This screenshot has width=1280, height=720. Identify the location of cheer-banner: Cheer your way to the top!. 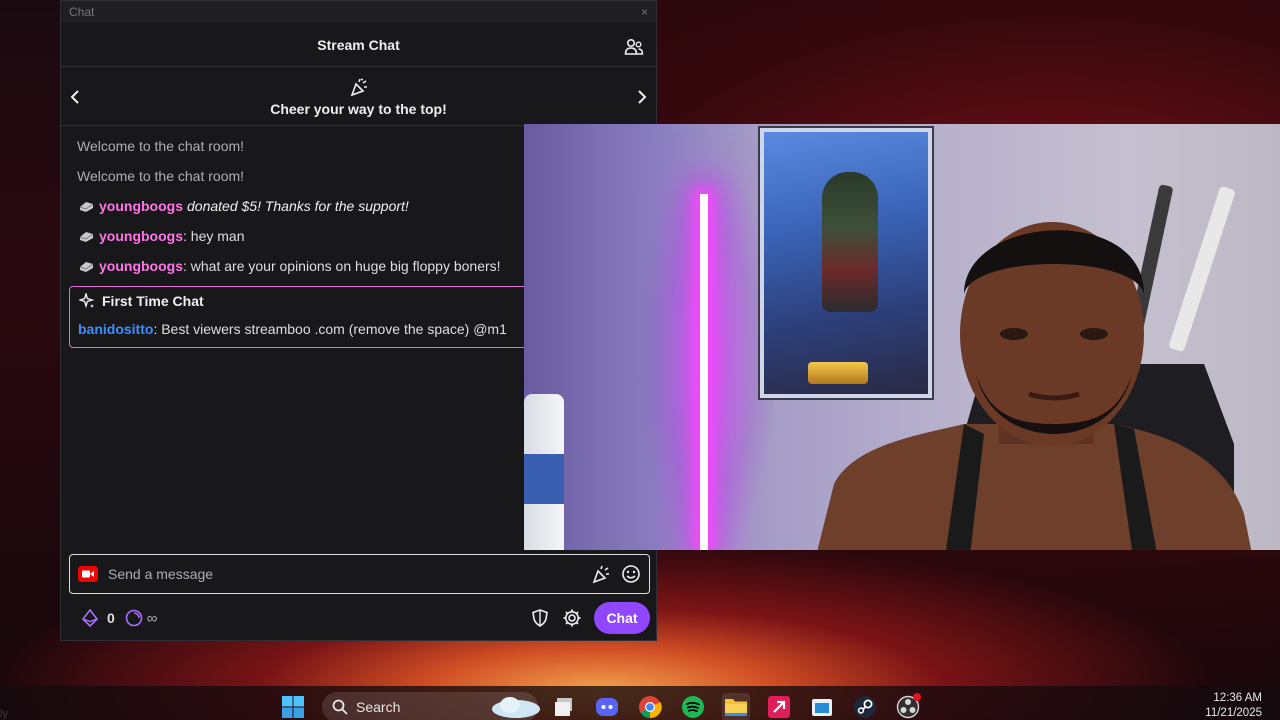
(358, 97).